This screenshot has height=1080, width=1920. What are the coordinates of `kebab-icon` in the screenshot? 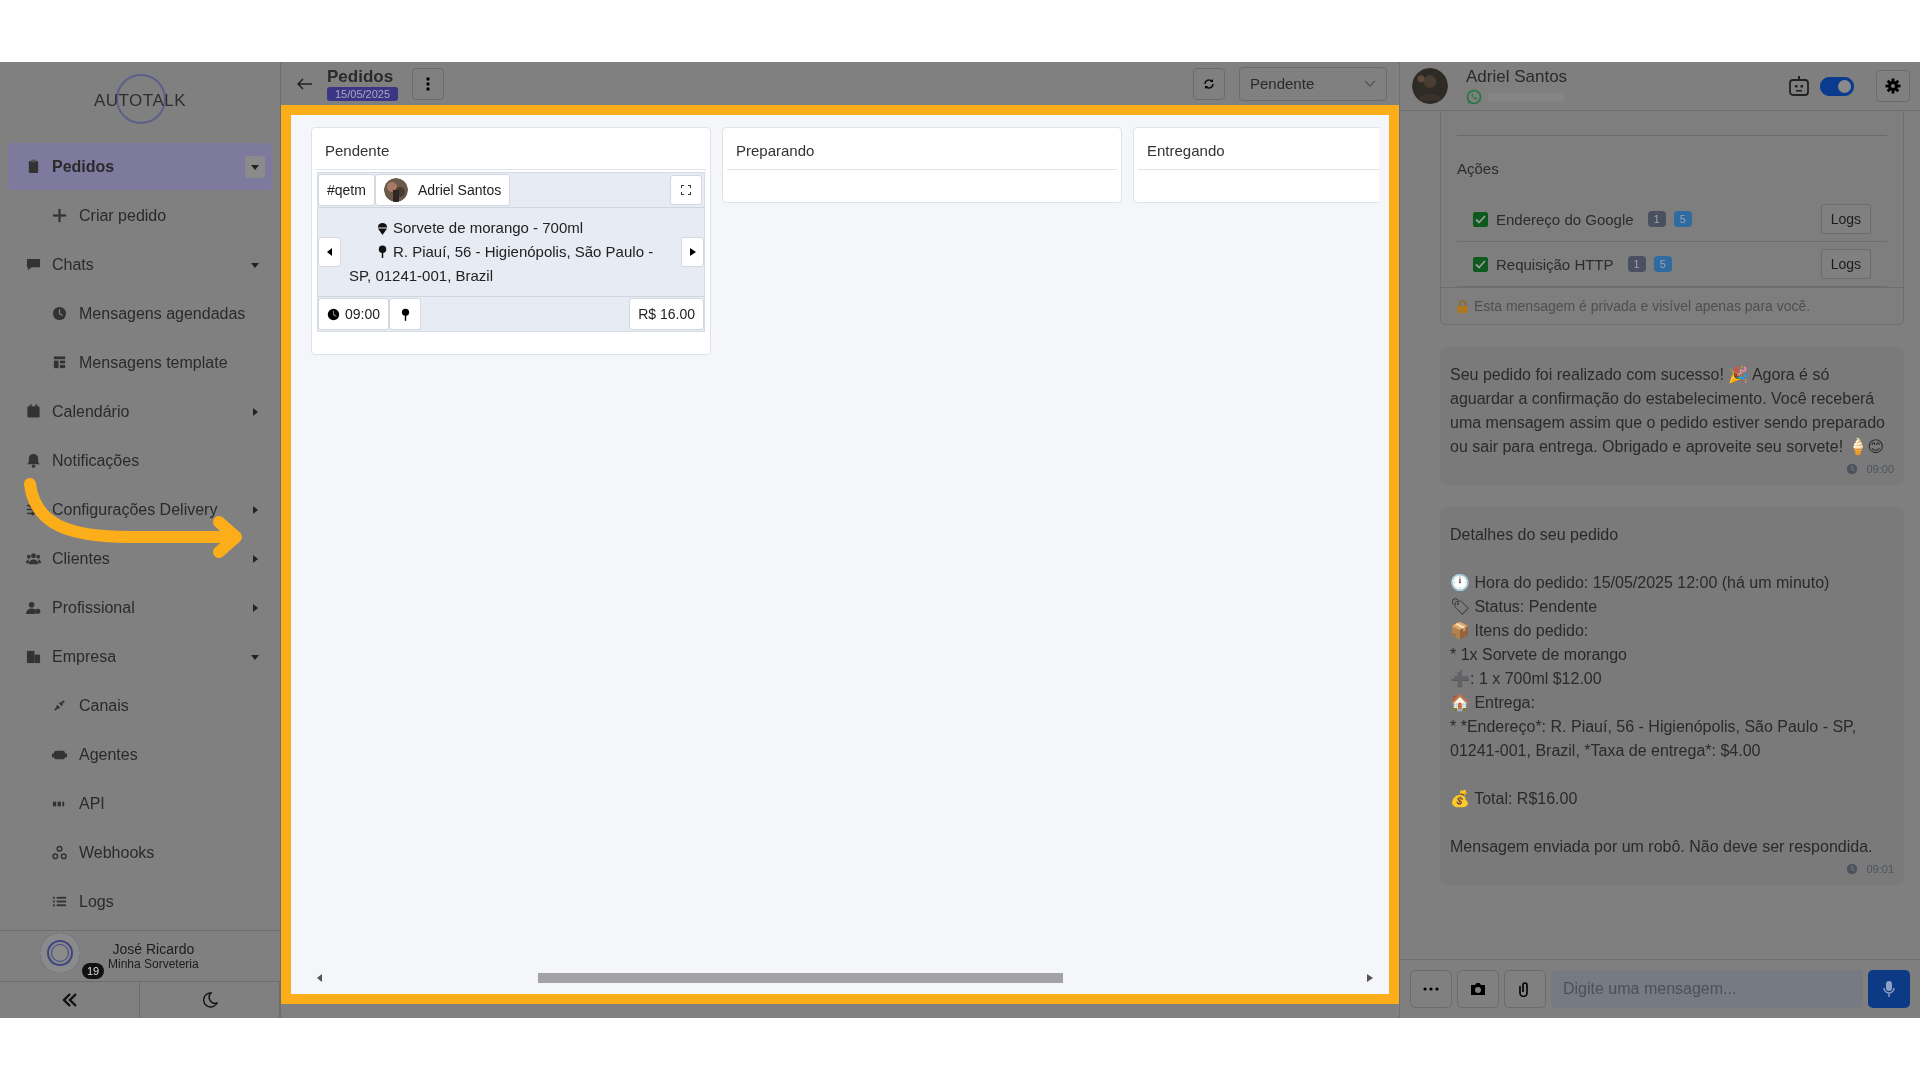 It's located at (428, 83).